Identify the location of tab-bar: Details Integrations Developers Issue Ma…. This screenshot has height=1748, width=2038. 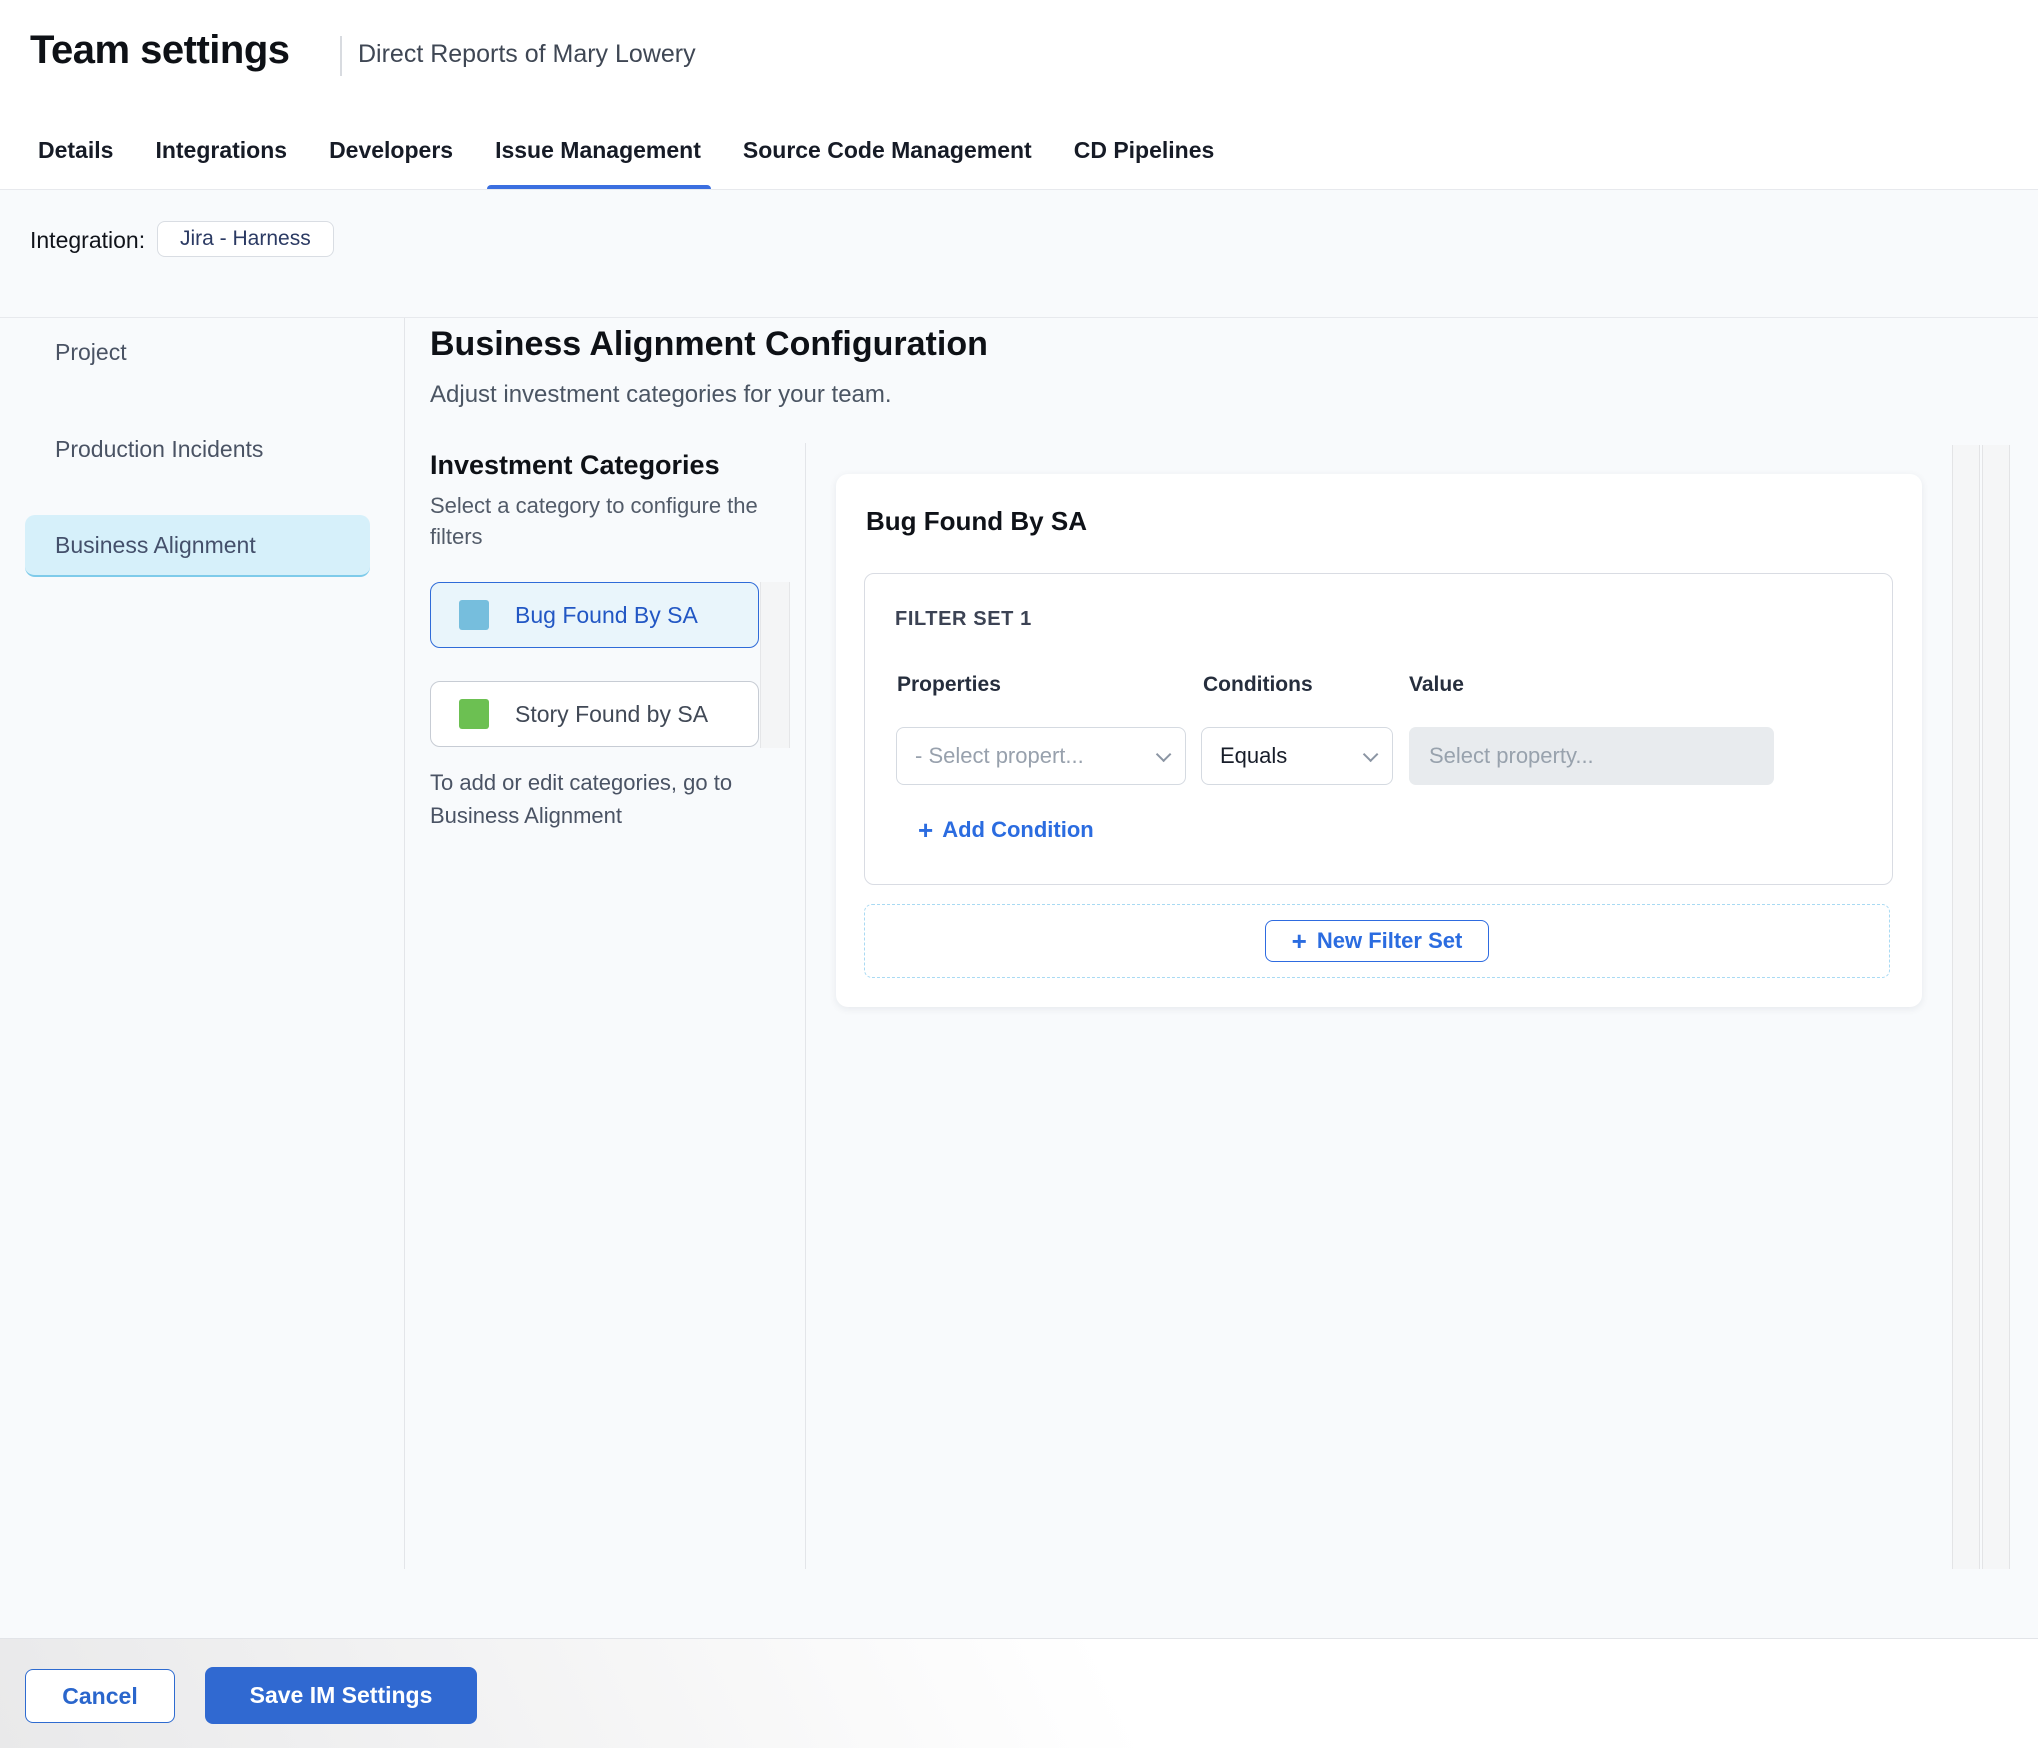
(626, 150).